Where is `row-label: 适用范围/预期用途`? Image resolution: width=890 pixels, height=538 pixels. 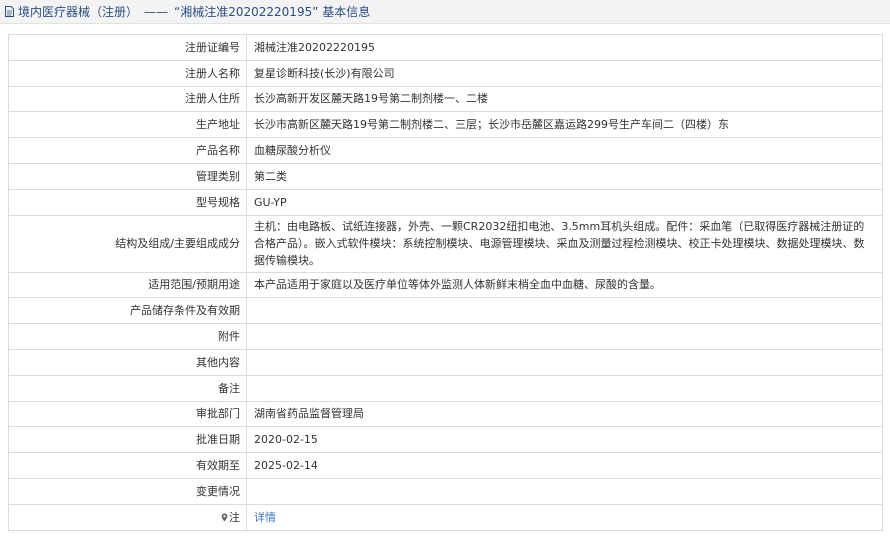
row-label: 适用范围/预期用途 is located at coordinates (127, 285).